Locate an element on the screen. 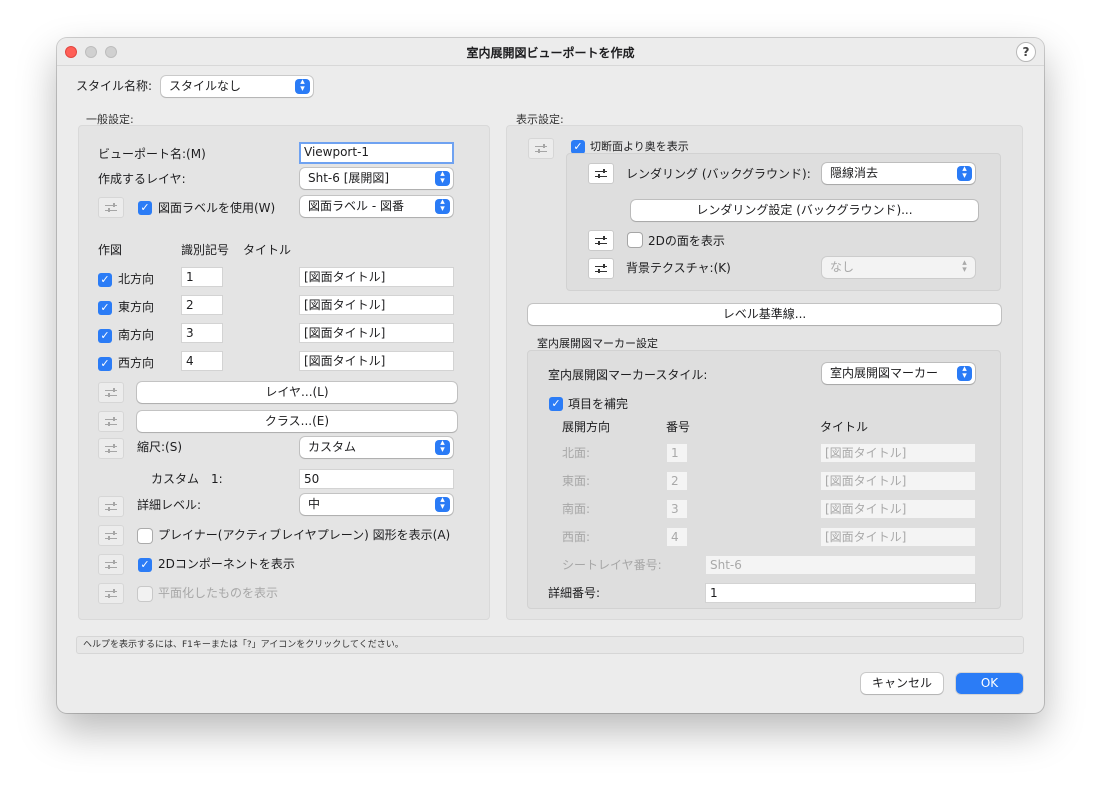 This screenshot has height=787, width=1100. style-name-select: スタイルなし ▴ ▾ is located at coordinates (237, 86).